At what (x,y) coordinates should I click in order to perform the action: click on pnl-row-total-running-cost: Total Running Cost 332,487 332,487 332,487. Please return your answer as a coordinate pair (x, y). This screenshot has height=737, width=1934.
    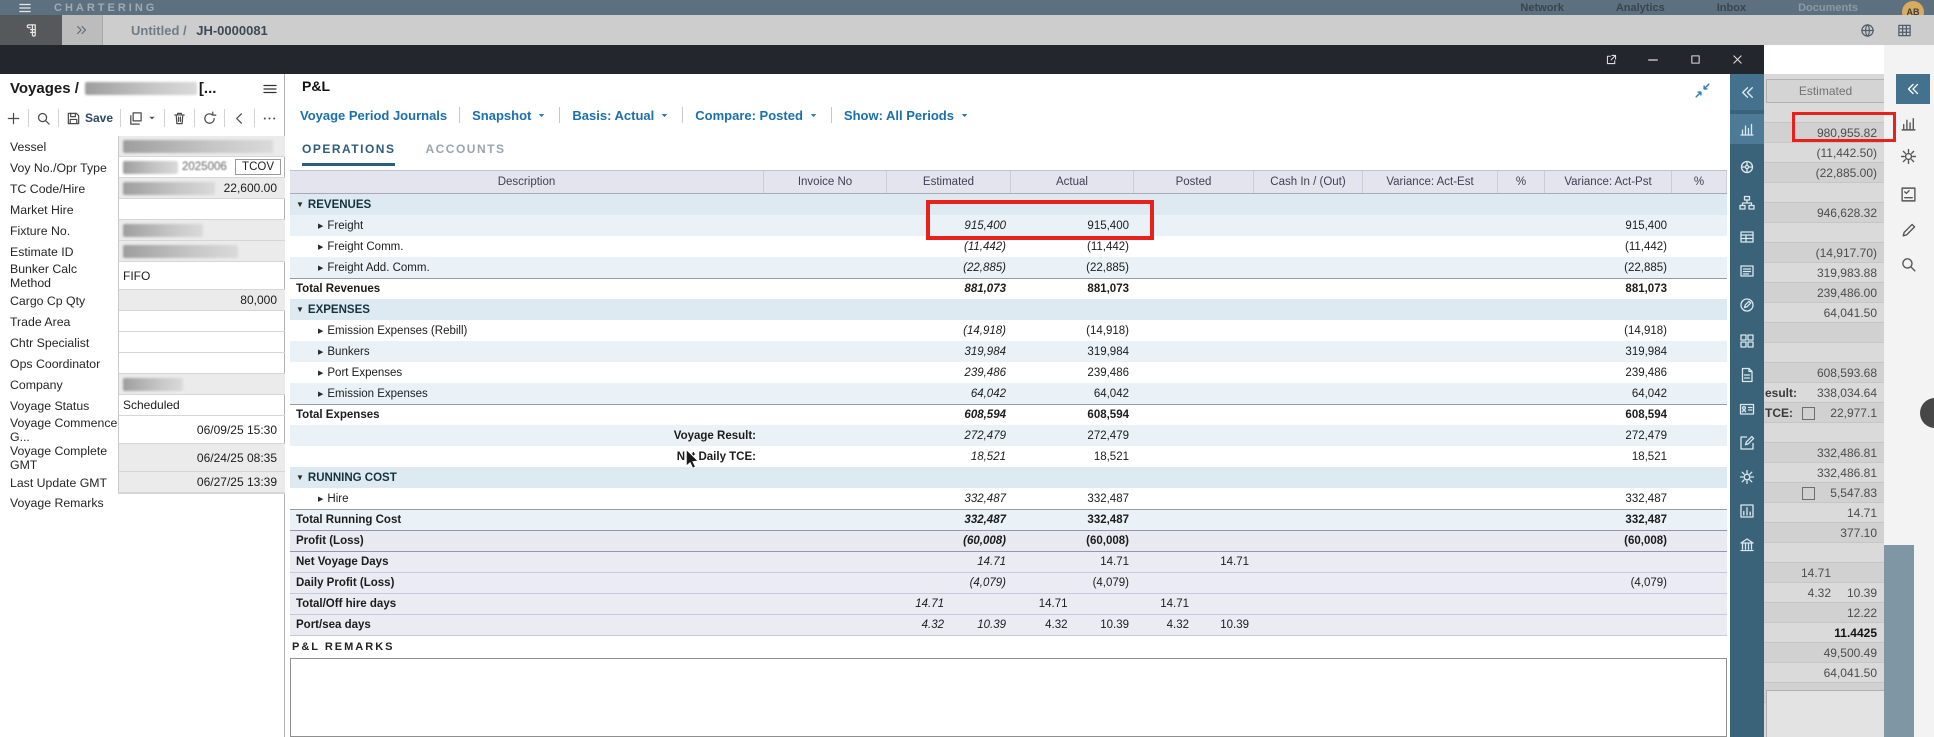
    Looking at the image, I should click on (1008, 519).